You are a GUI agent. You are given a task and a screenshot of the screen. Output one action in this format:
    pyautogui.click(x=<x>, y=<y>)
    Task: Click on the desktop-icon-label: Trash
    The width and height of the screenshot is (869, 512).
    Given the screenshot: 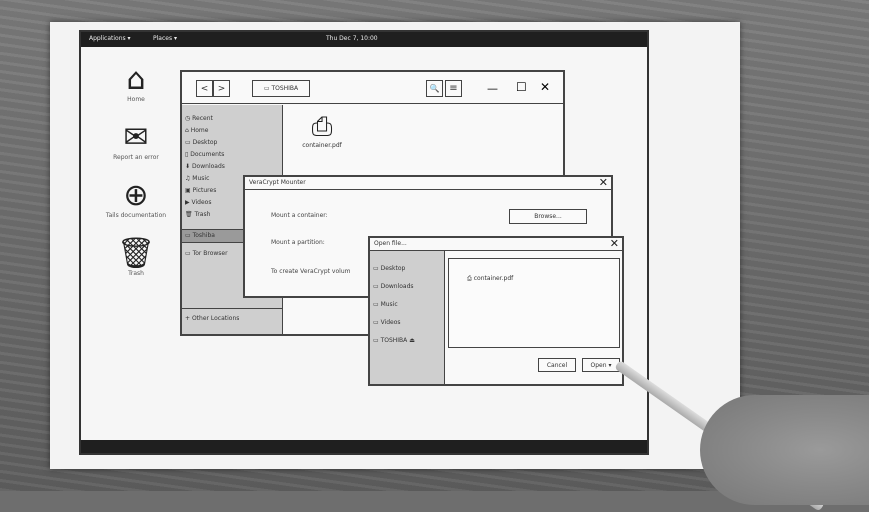 What is the action you would take?
    pyautogui.click(x=136, y=273)
    